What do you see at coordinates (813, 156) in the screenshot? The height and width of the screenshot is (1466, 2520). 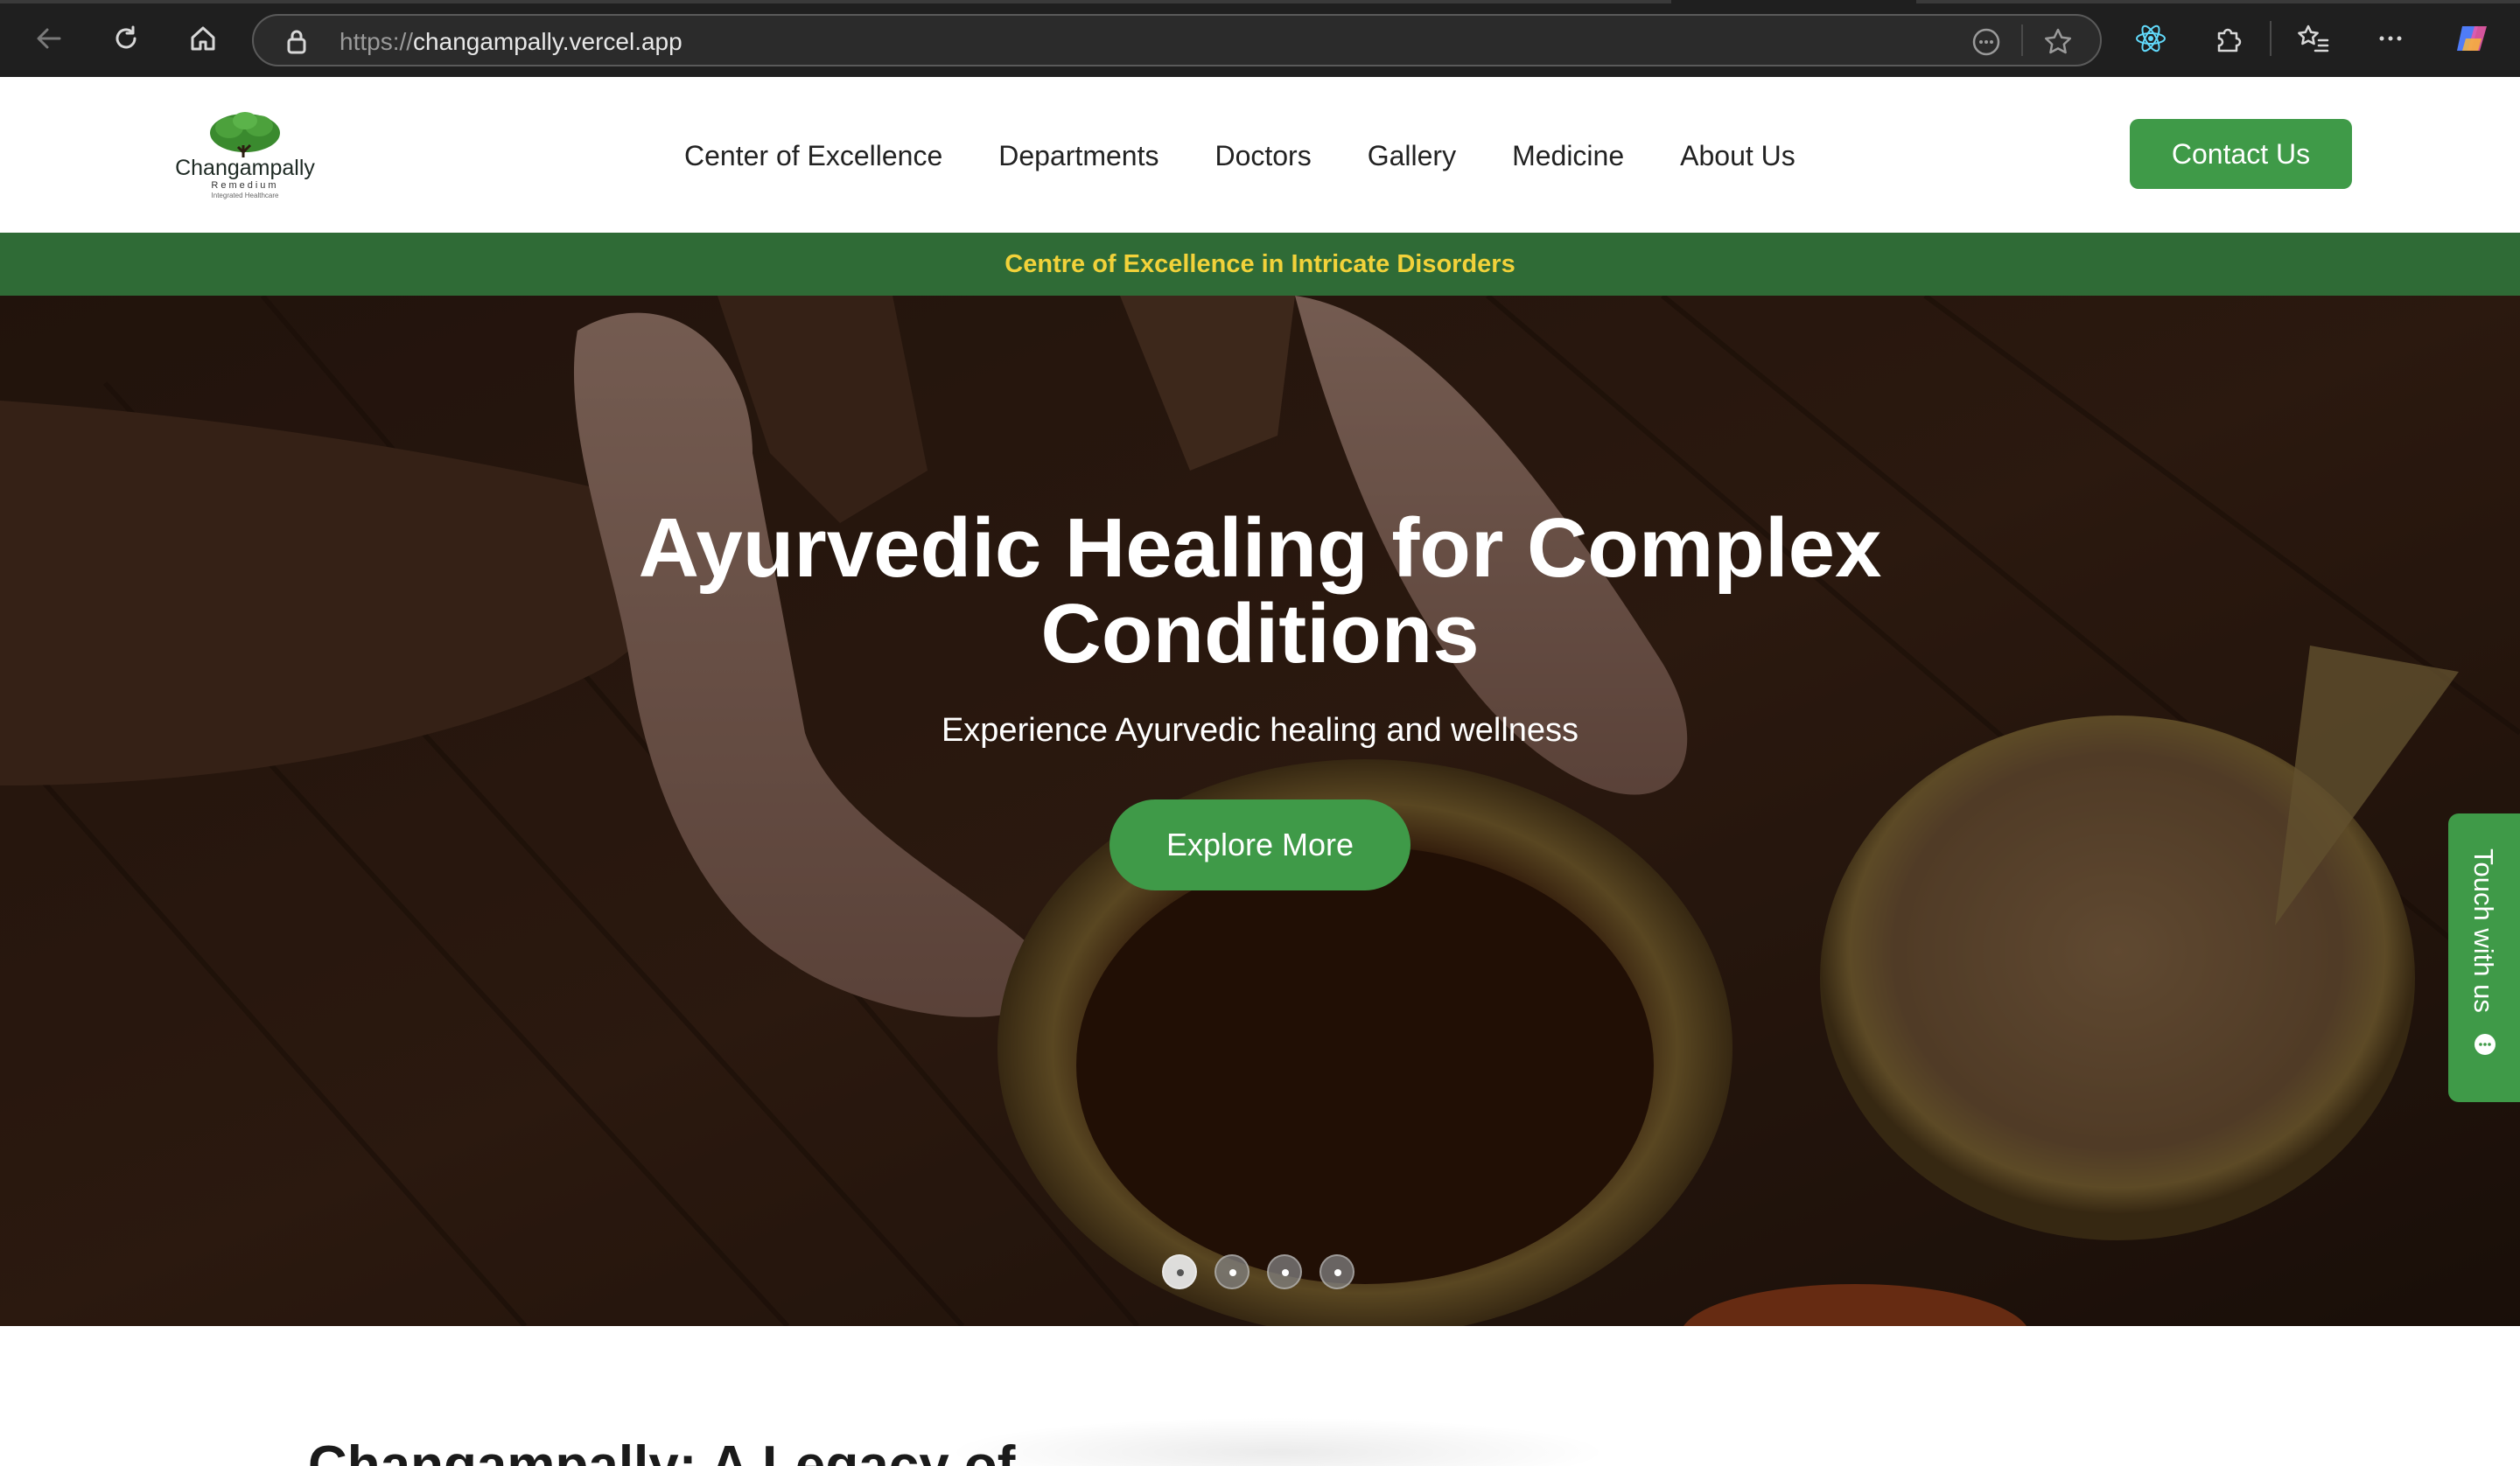 I see `nav-center-of-excellence: Center of Excellence` at bounding box center [813, 156].